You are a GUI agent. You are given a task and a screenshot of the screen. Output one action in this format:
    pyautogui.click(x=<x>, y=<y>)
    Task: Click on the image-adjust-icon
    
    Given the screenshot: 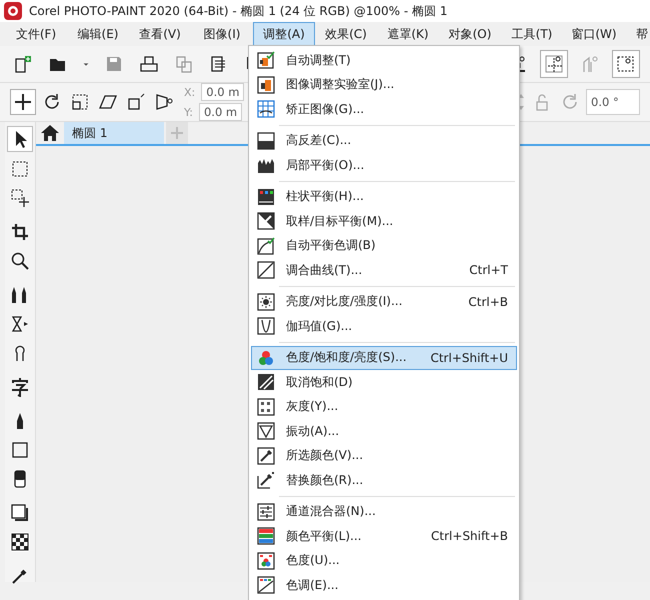 What is the action you would take?
    pyautogui.click(x=266, y=84)
    